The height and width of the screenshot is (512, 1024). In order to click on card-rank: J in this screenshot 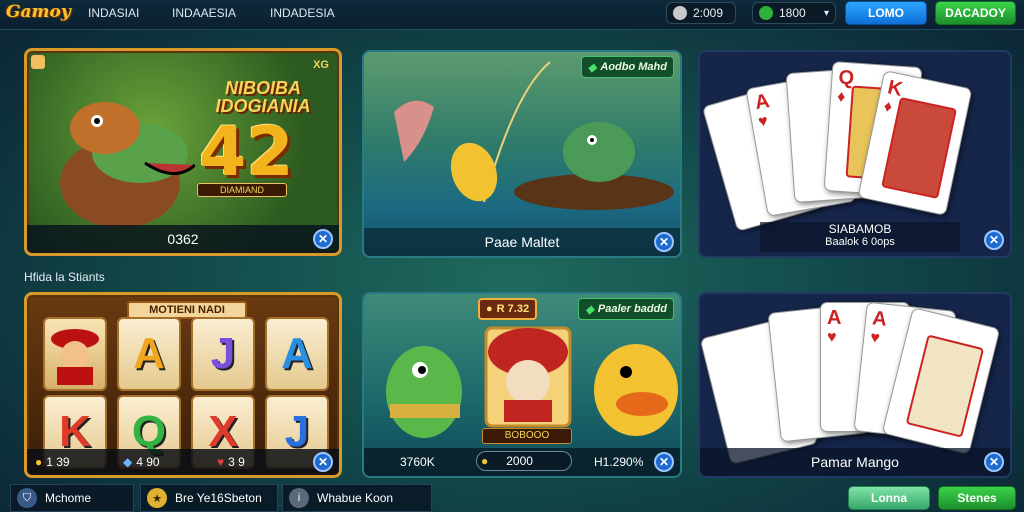, I will do `click(799, 88)`.